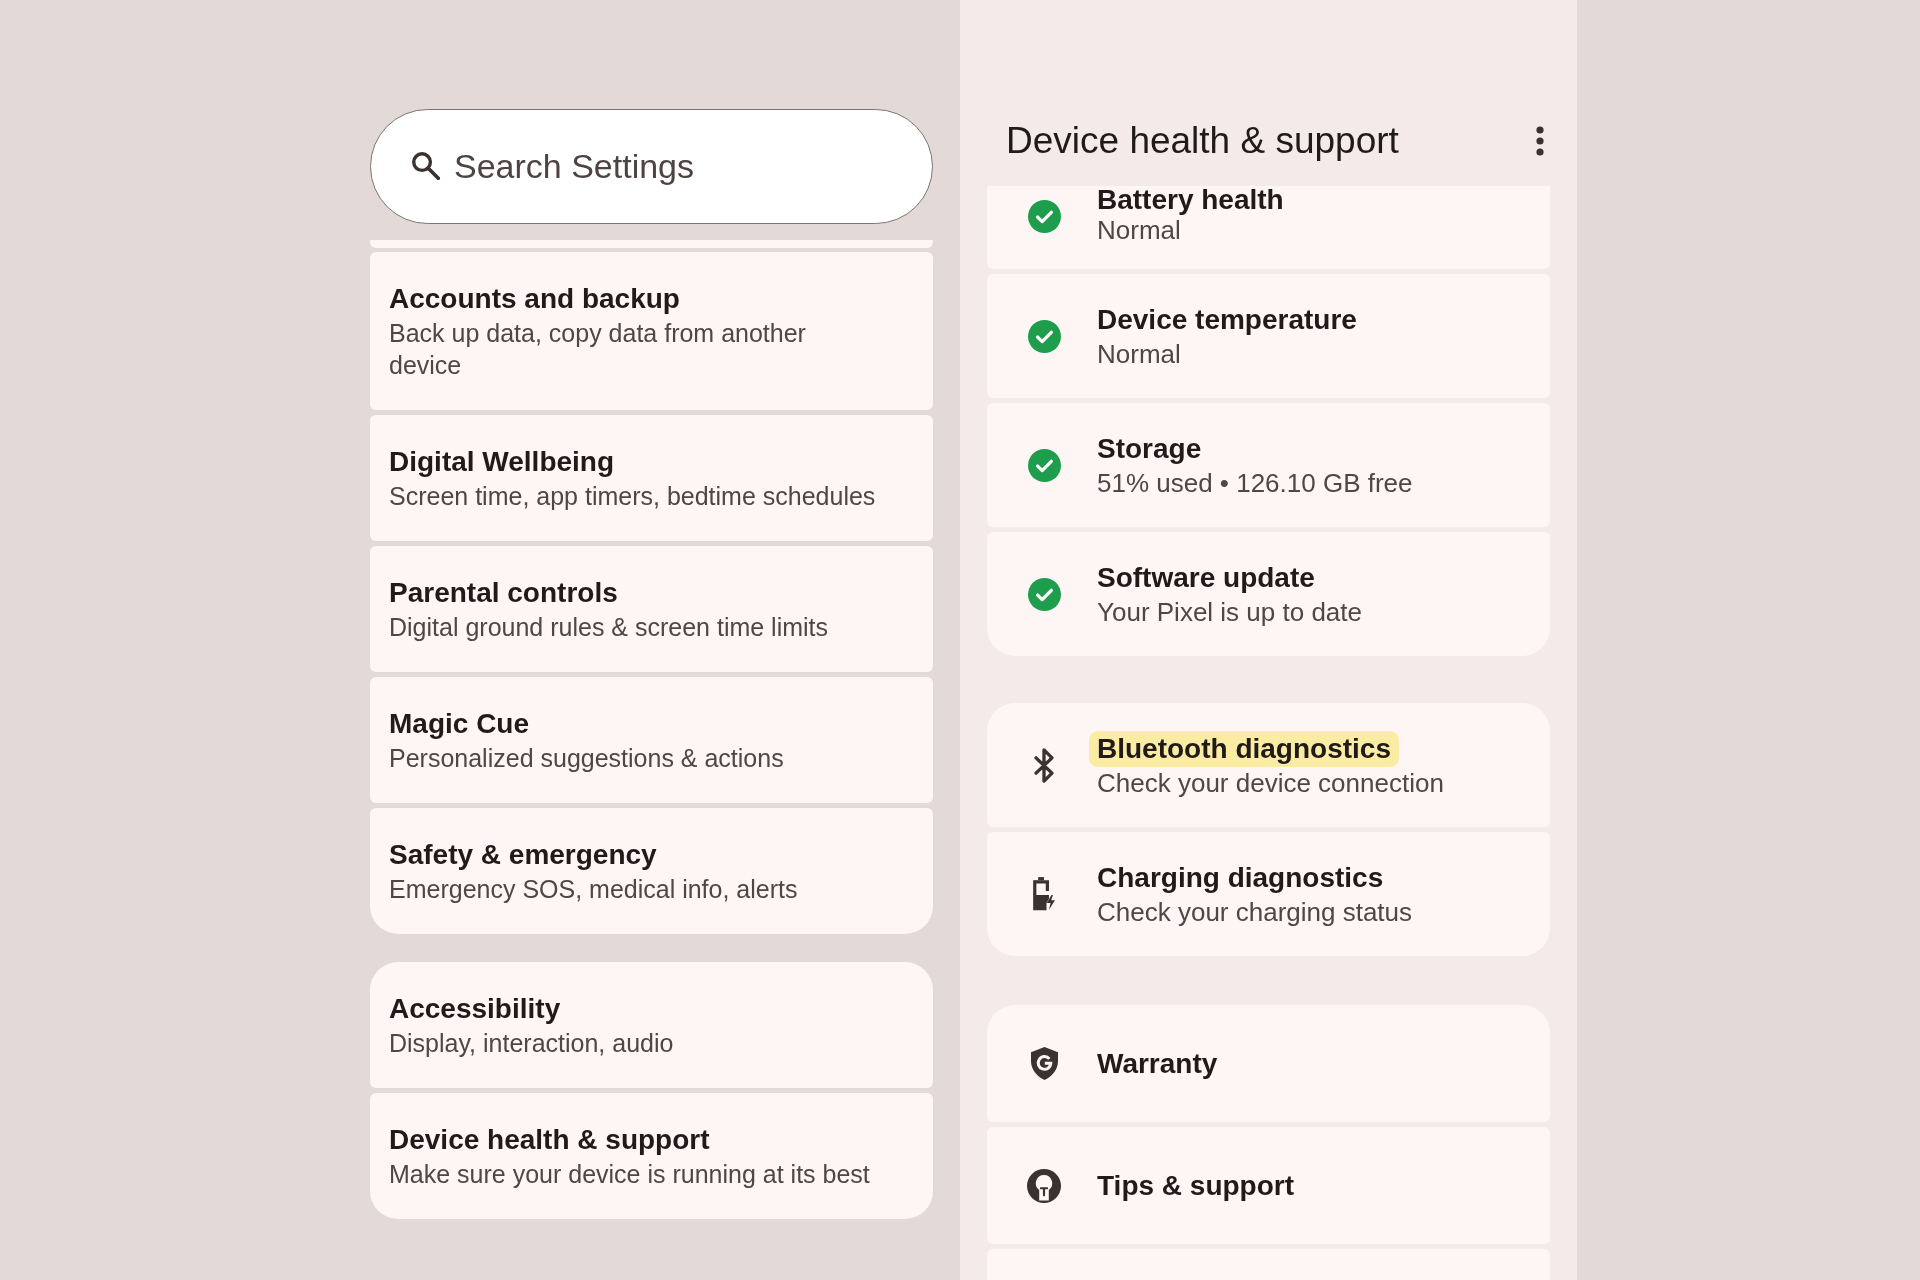 The image size is (1920, 1280). I want to click on health-card: Battery health Normal, so click(1268, 227).